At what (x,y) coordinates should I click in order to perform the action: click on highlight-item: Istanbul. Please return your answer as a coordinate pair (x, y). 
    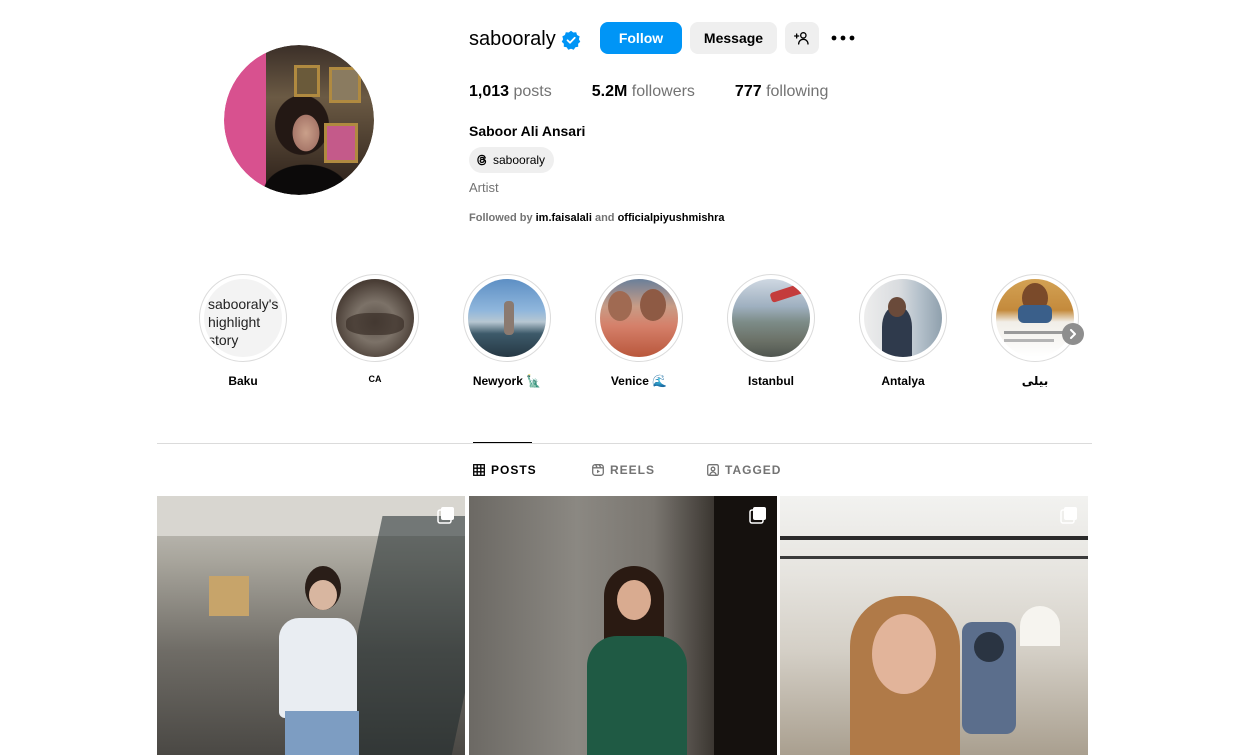
    Looking at the image, I should click on (771, 331).